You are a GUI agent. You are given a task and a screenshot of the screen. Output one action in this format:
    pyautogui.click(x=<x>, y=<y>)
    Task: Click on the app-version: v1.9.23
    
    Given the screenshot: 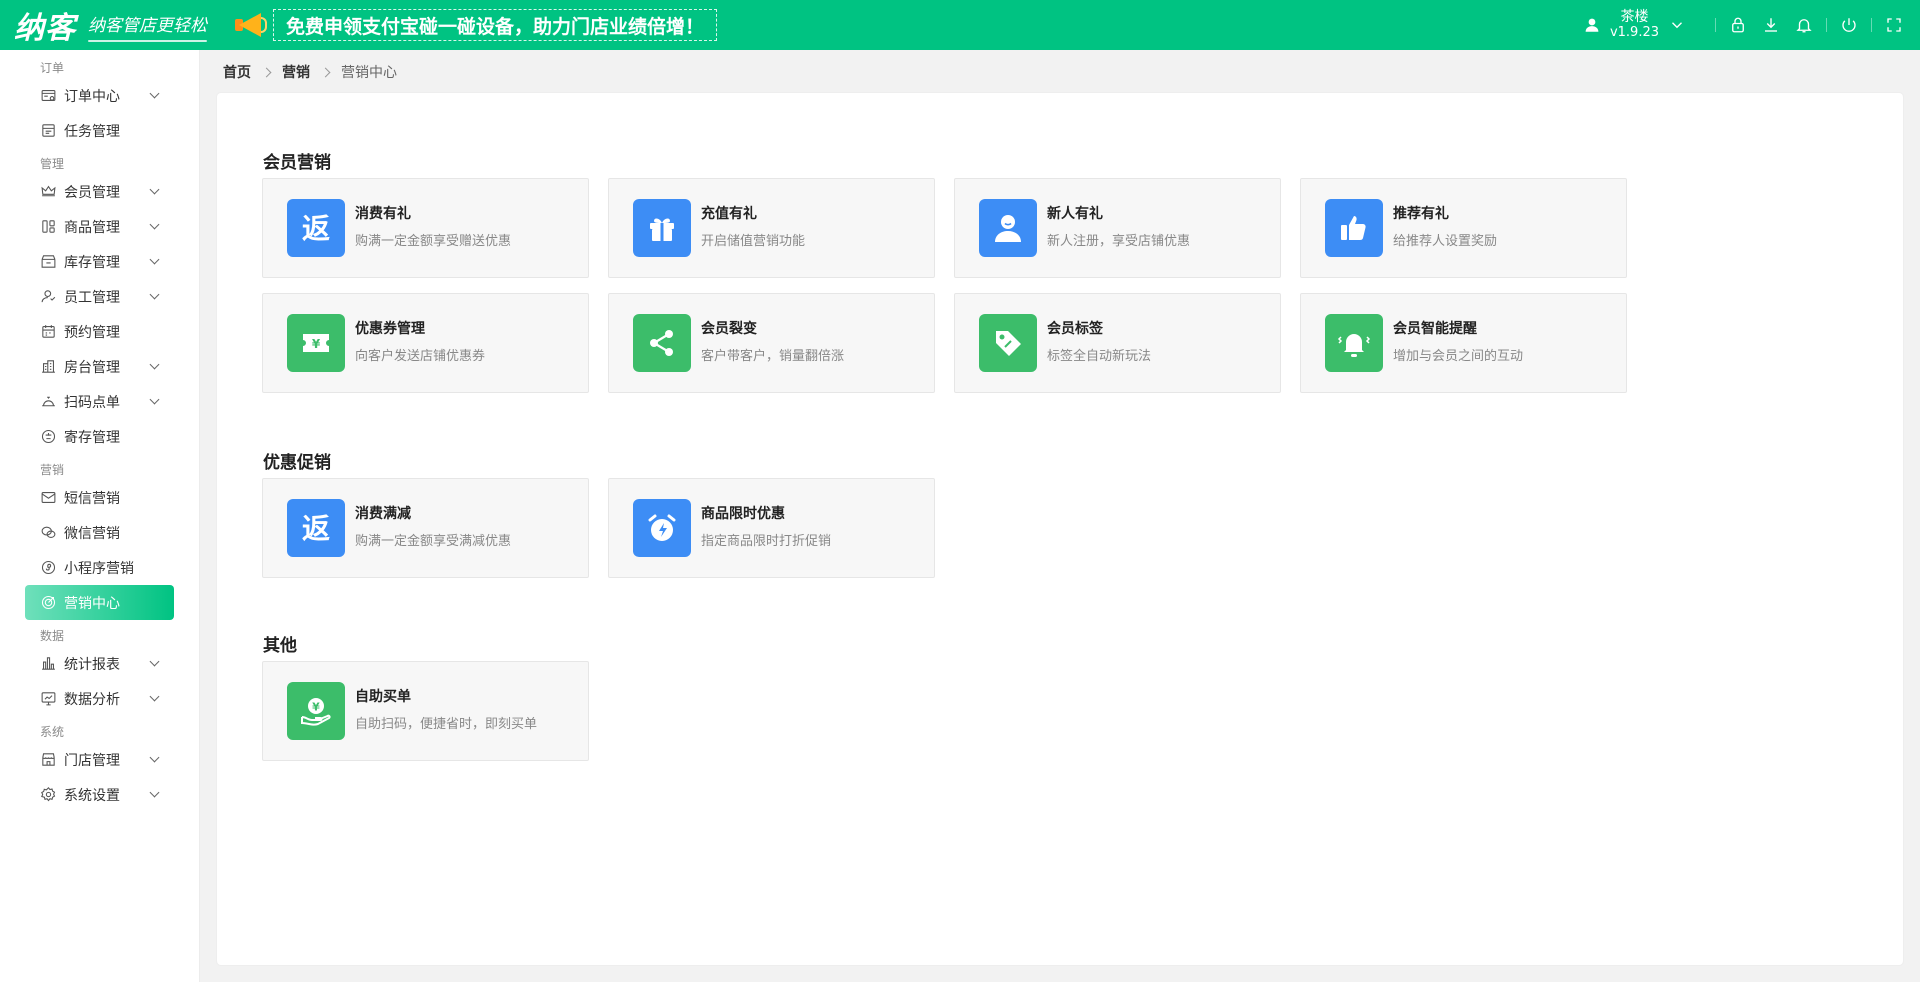 What is the action you would take?
    pyautogui.click(x=1634, y=32)
    